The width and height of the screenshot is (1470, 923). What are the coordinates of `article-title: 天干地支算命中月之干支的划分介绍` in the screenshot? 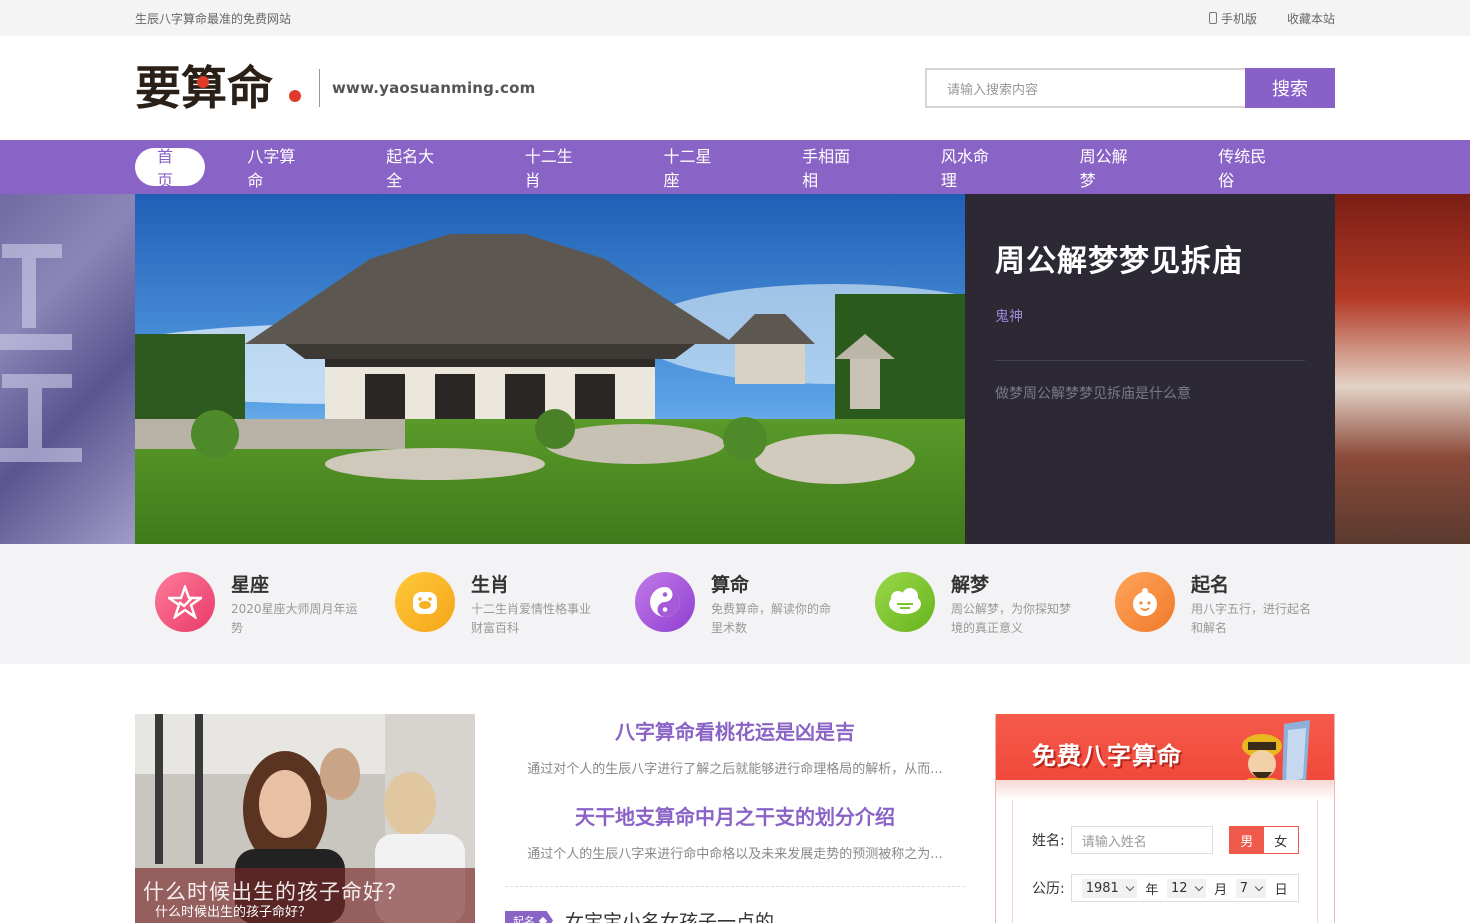 It's located at (735, 815).